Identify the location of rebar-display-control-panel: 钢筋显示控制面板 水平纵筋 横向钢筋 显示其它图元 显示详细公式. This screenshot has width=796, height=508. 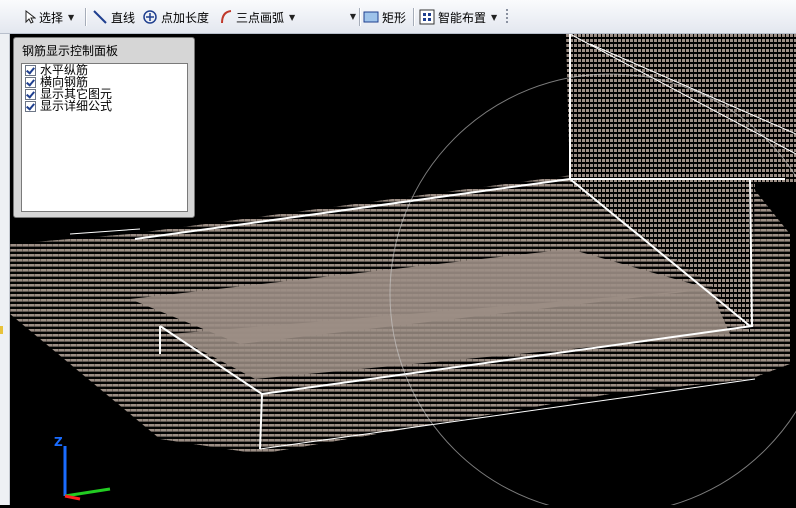
(104, 127).